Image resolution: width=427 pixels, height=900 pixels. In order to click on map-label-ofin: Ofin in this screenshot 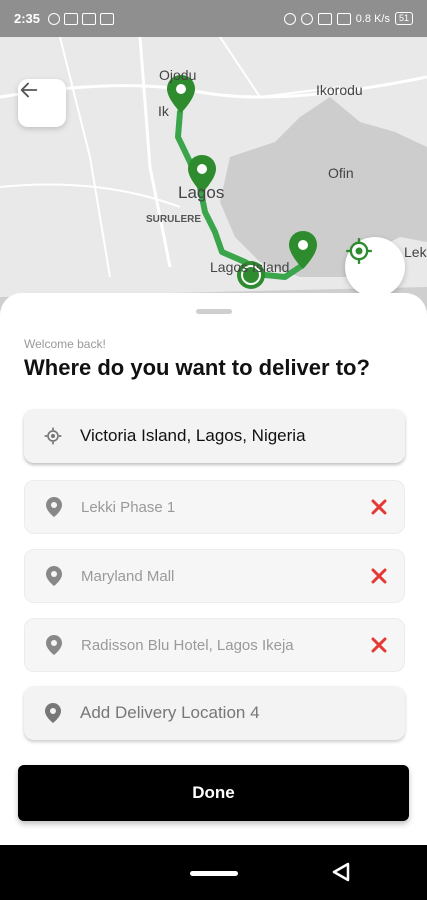, I will do `click(341, 173)`.